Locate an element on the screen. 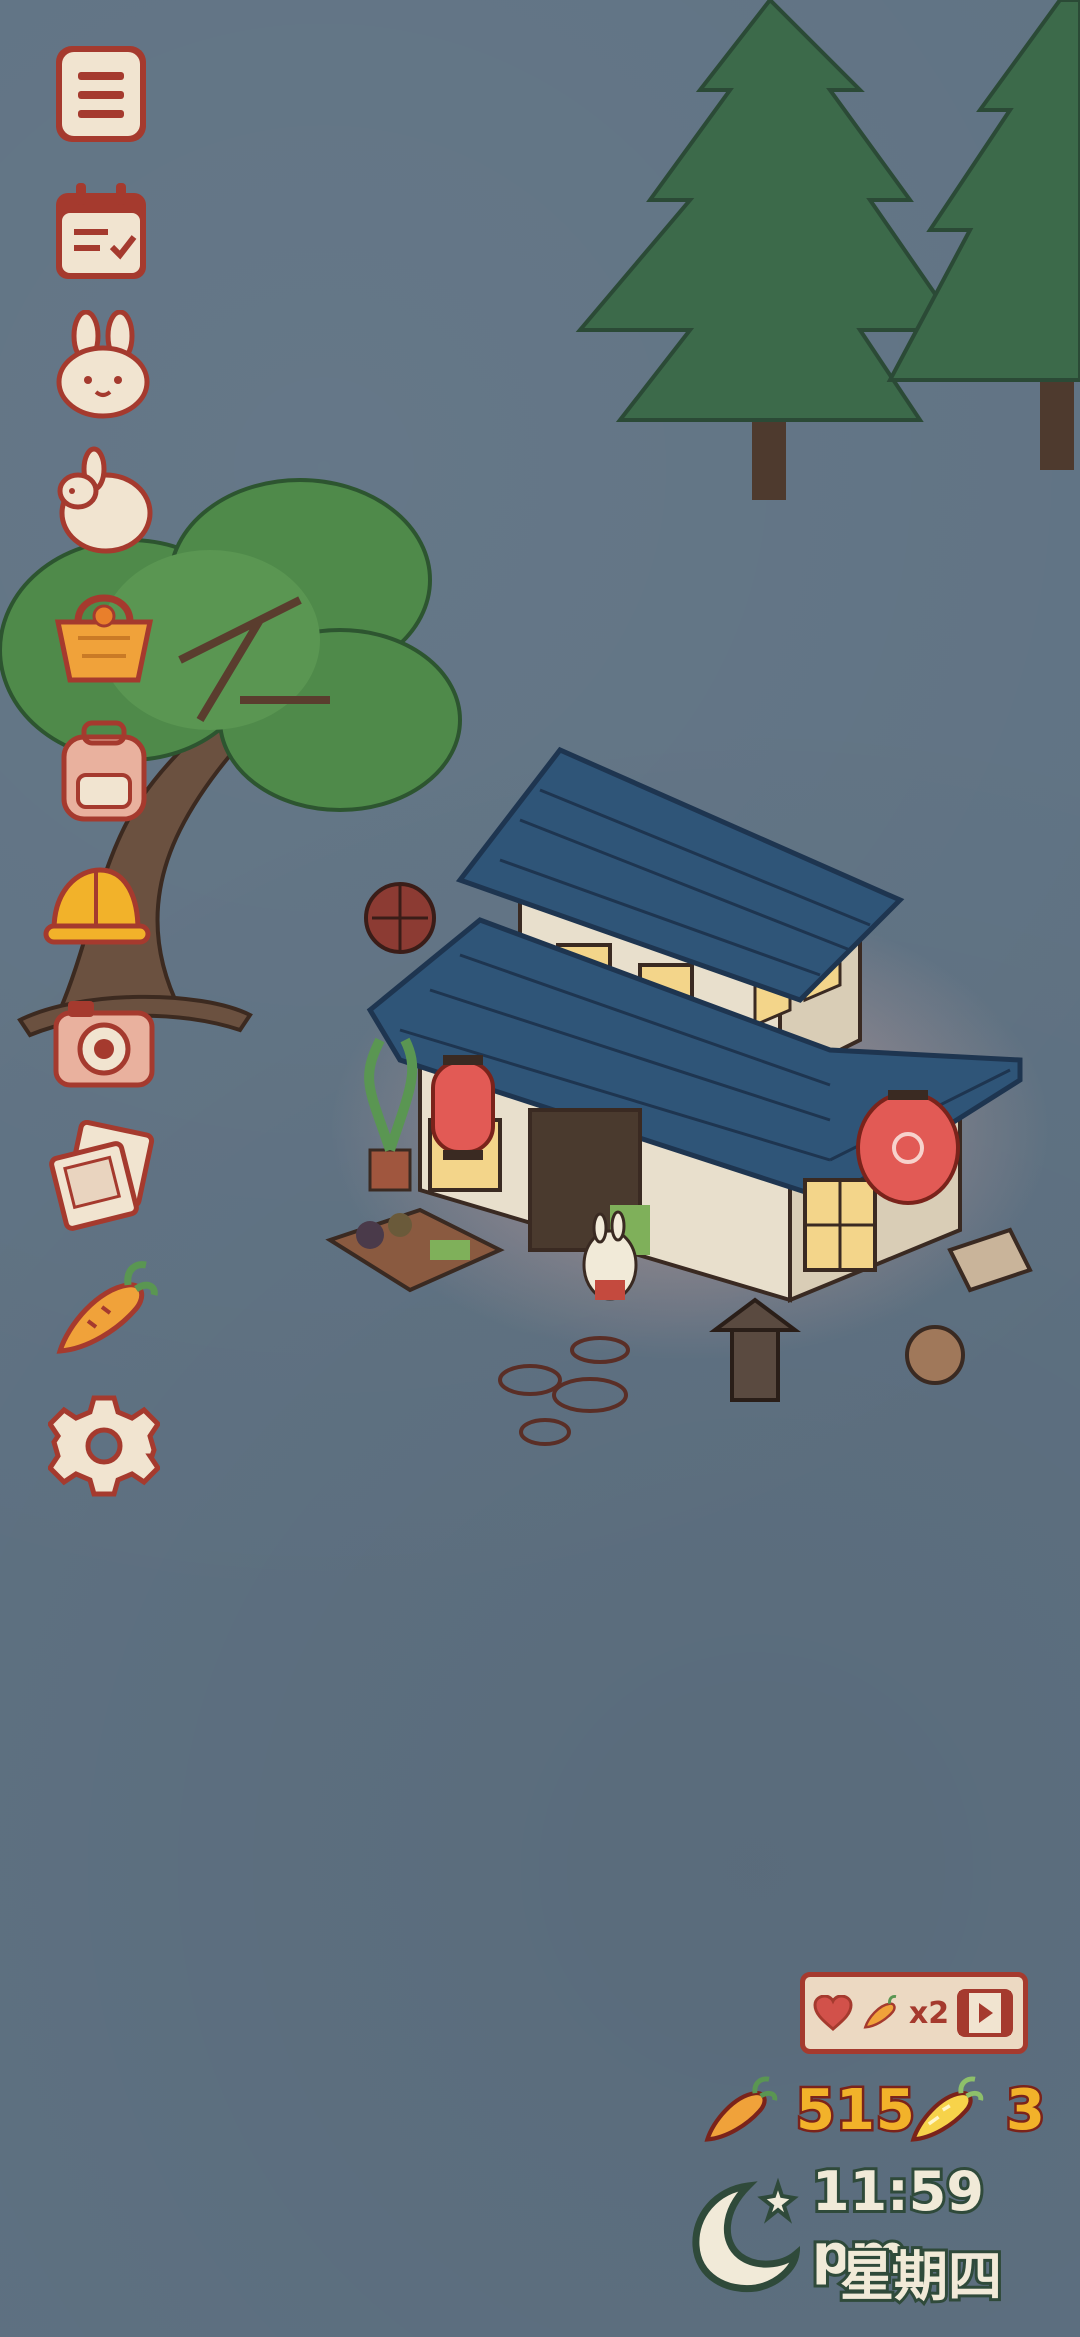 This screenshot has width=1080, height=2337. rabbit-collection-button is located at coordinates (104, 501).